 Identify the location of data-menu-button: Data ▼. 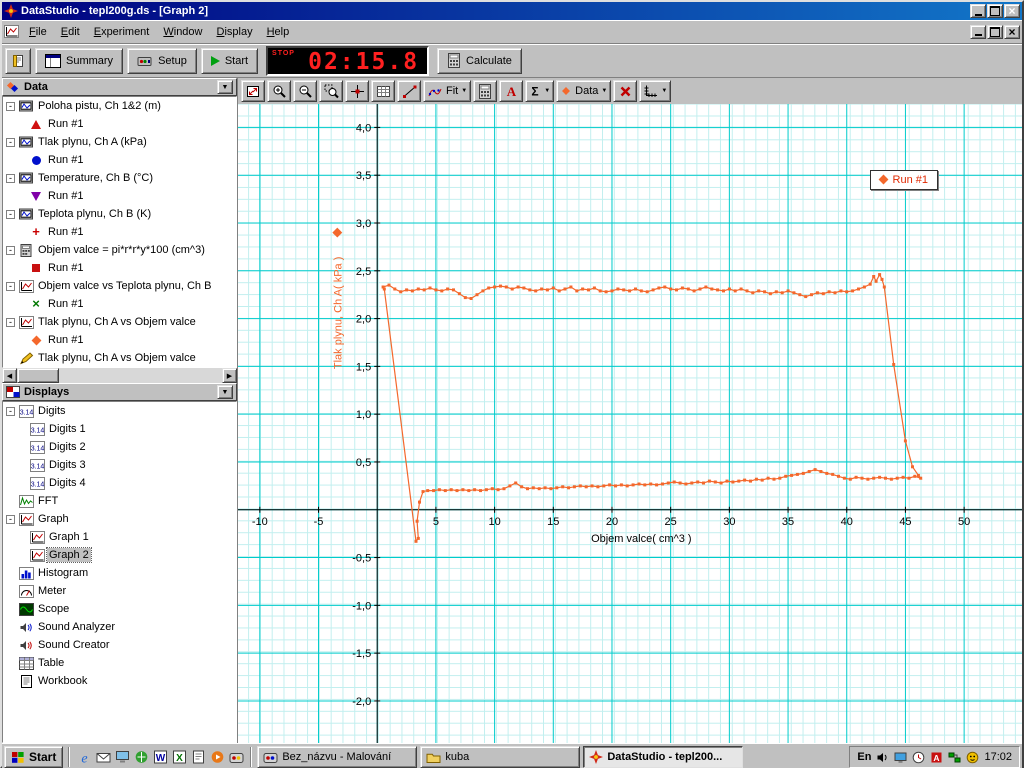
(584, 91).